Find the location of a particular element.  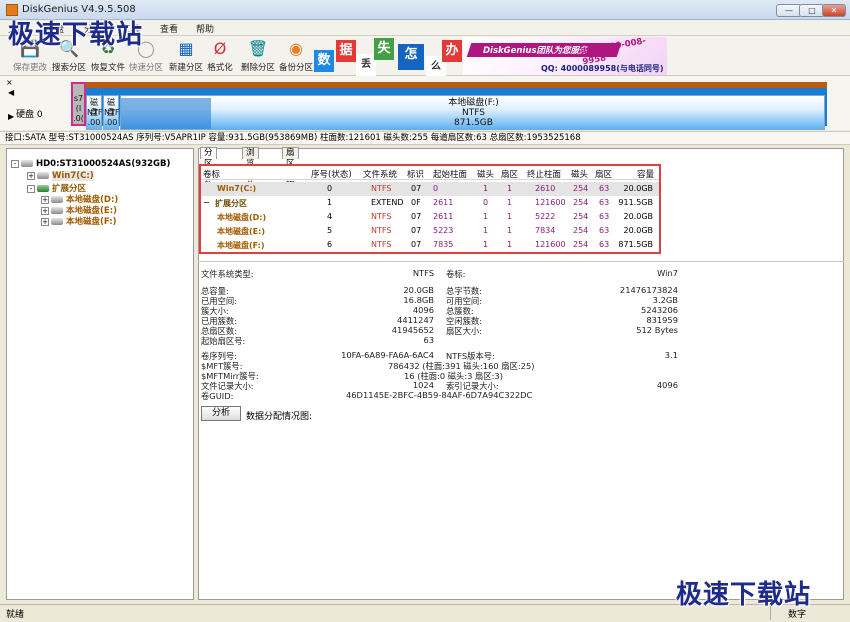

tree-item-f: + 本地磁盘(F:) is located at coordinates (79, 221).